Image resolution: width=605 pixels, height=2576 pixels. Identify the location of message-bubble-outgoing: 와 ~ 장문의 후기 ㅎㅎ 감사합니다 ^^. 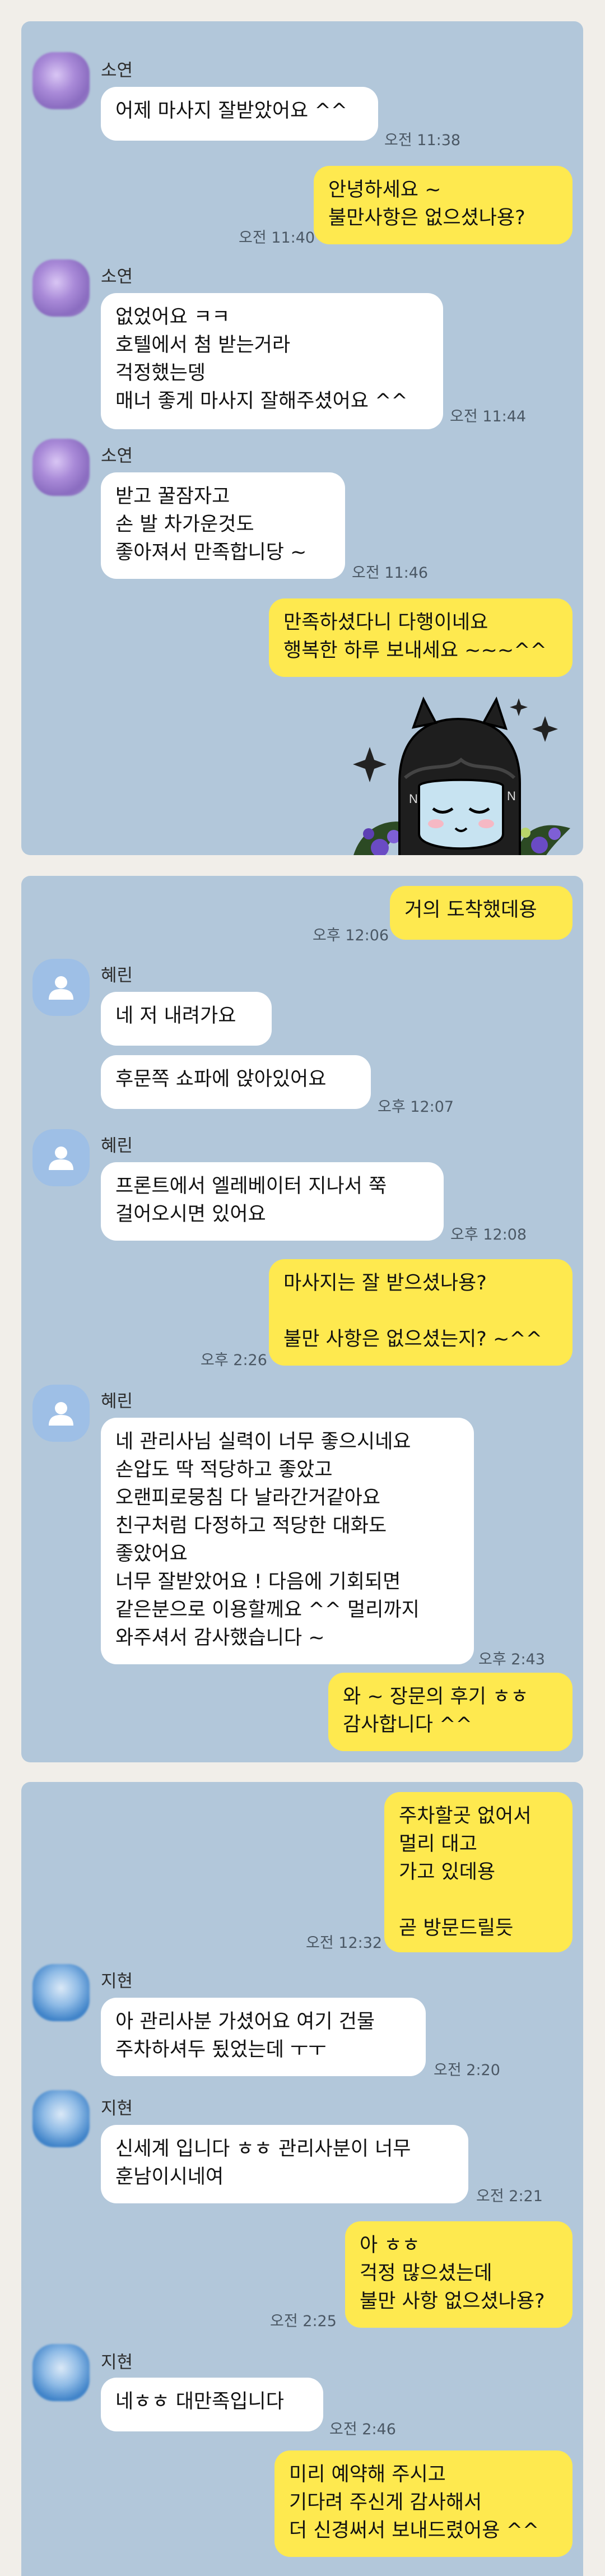
(451, 1712).